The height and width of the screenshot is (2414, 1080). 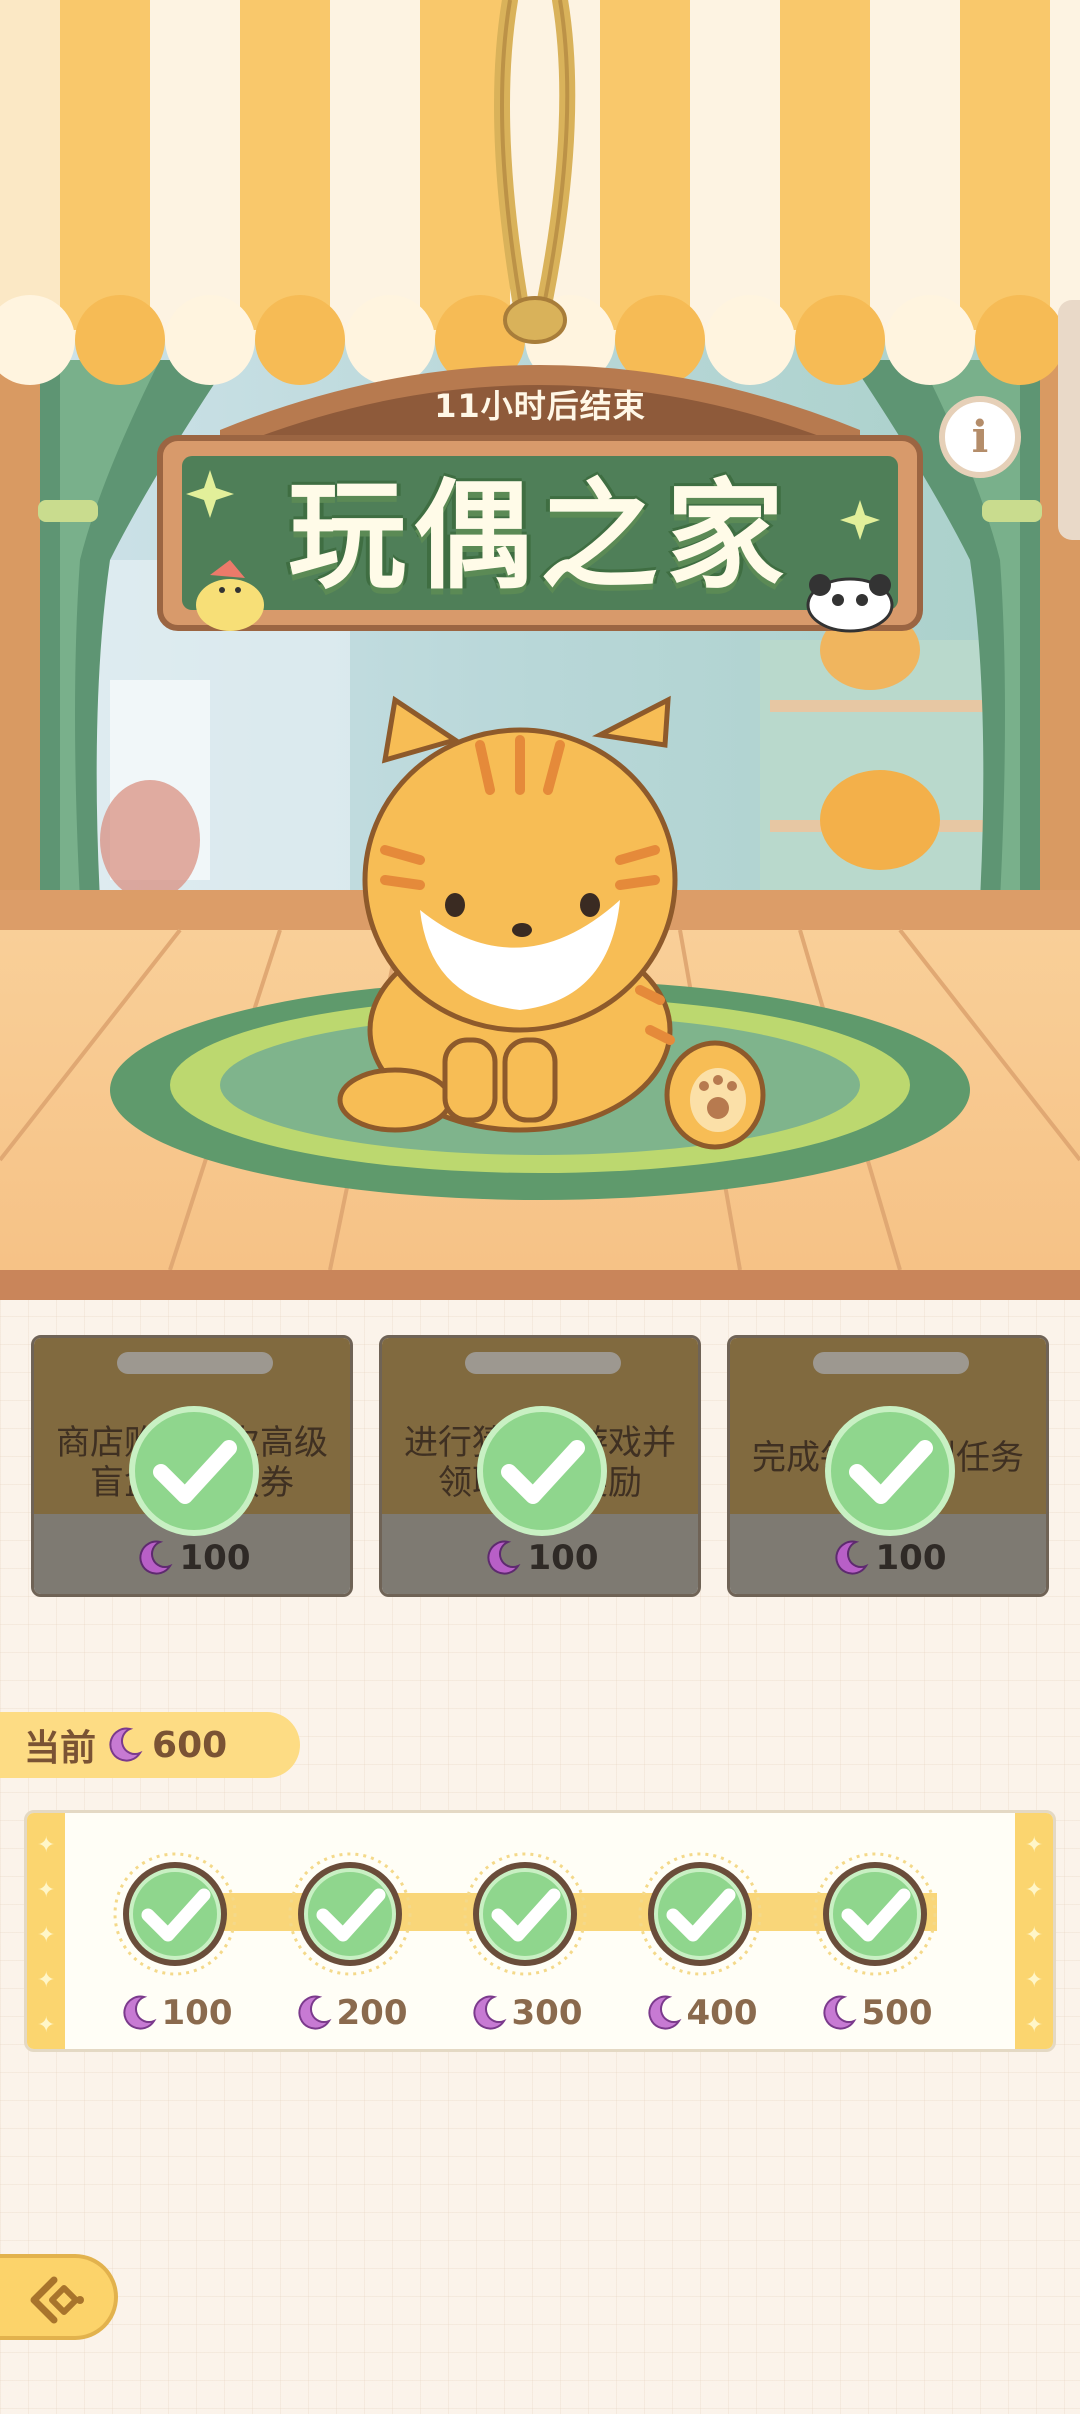 I want to click on milestone-label: 100, so click(x=175, y=2013).